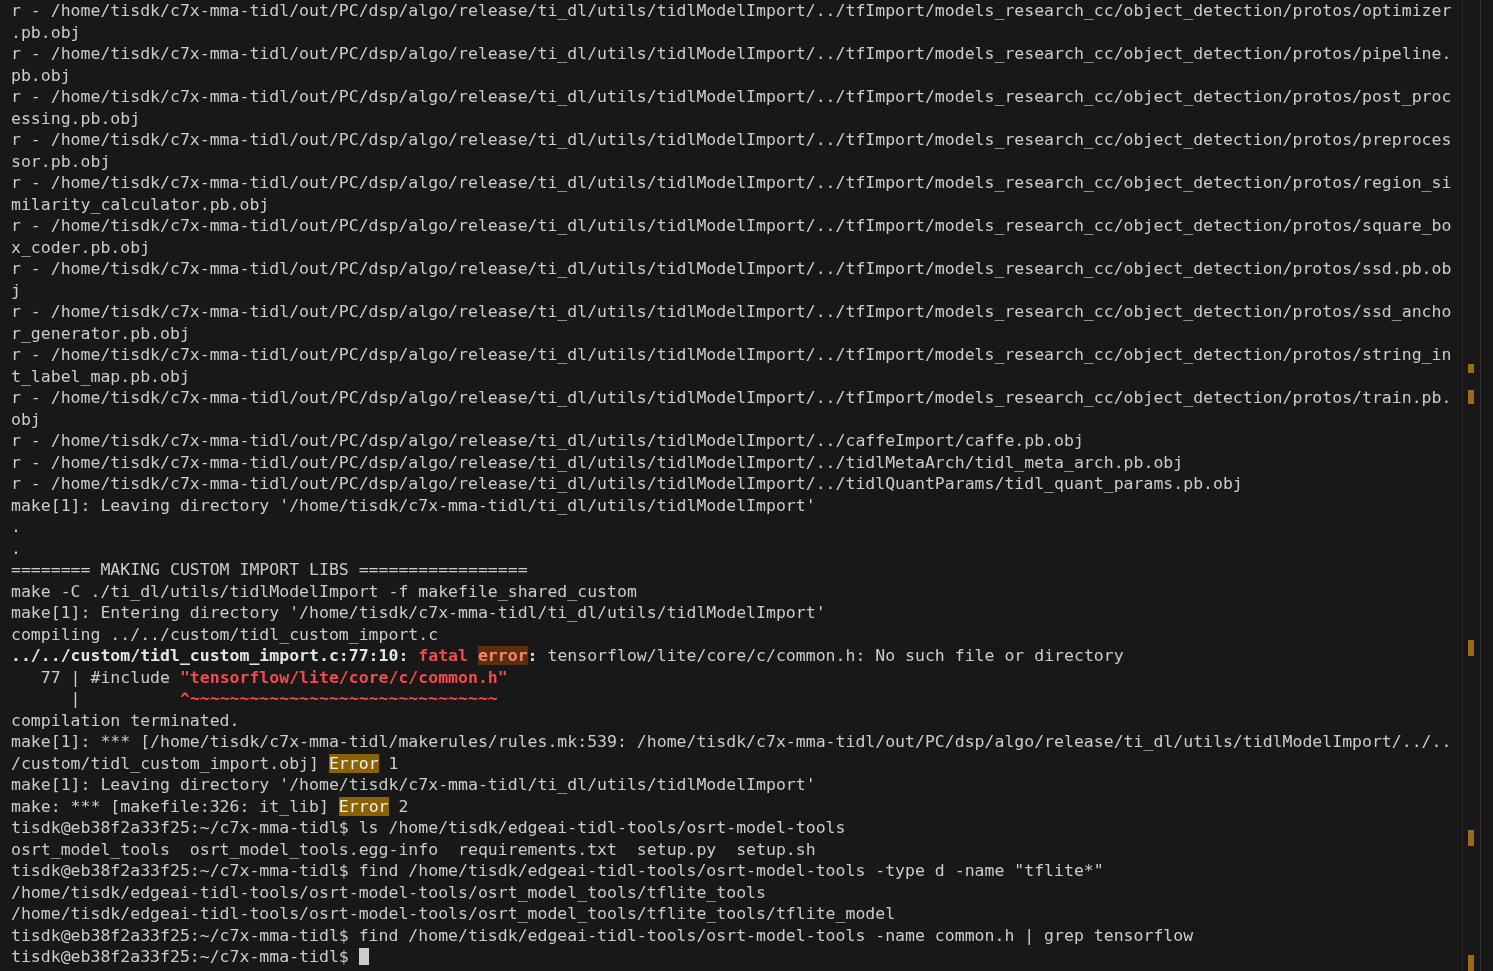  What do you see at coordinates (627, 484) in the screenshot?
I see `terminal-line: r - /home/tisdk/c7x-mma-tidl/out/PC/dsp/algo/release/ti_dl/utils/tidlModelImport/../tidlQuantParams/tidl_quant_params.pb.obj` at bounding box center [627, 484].